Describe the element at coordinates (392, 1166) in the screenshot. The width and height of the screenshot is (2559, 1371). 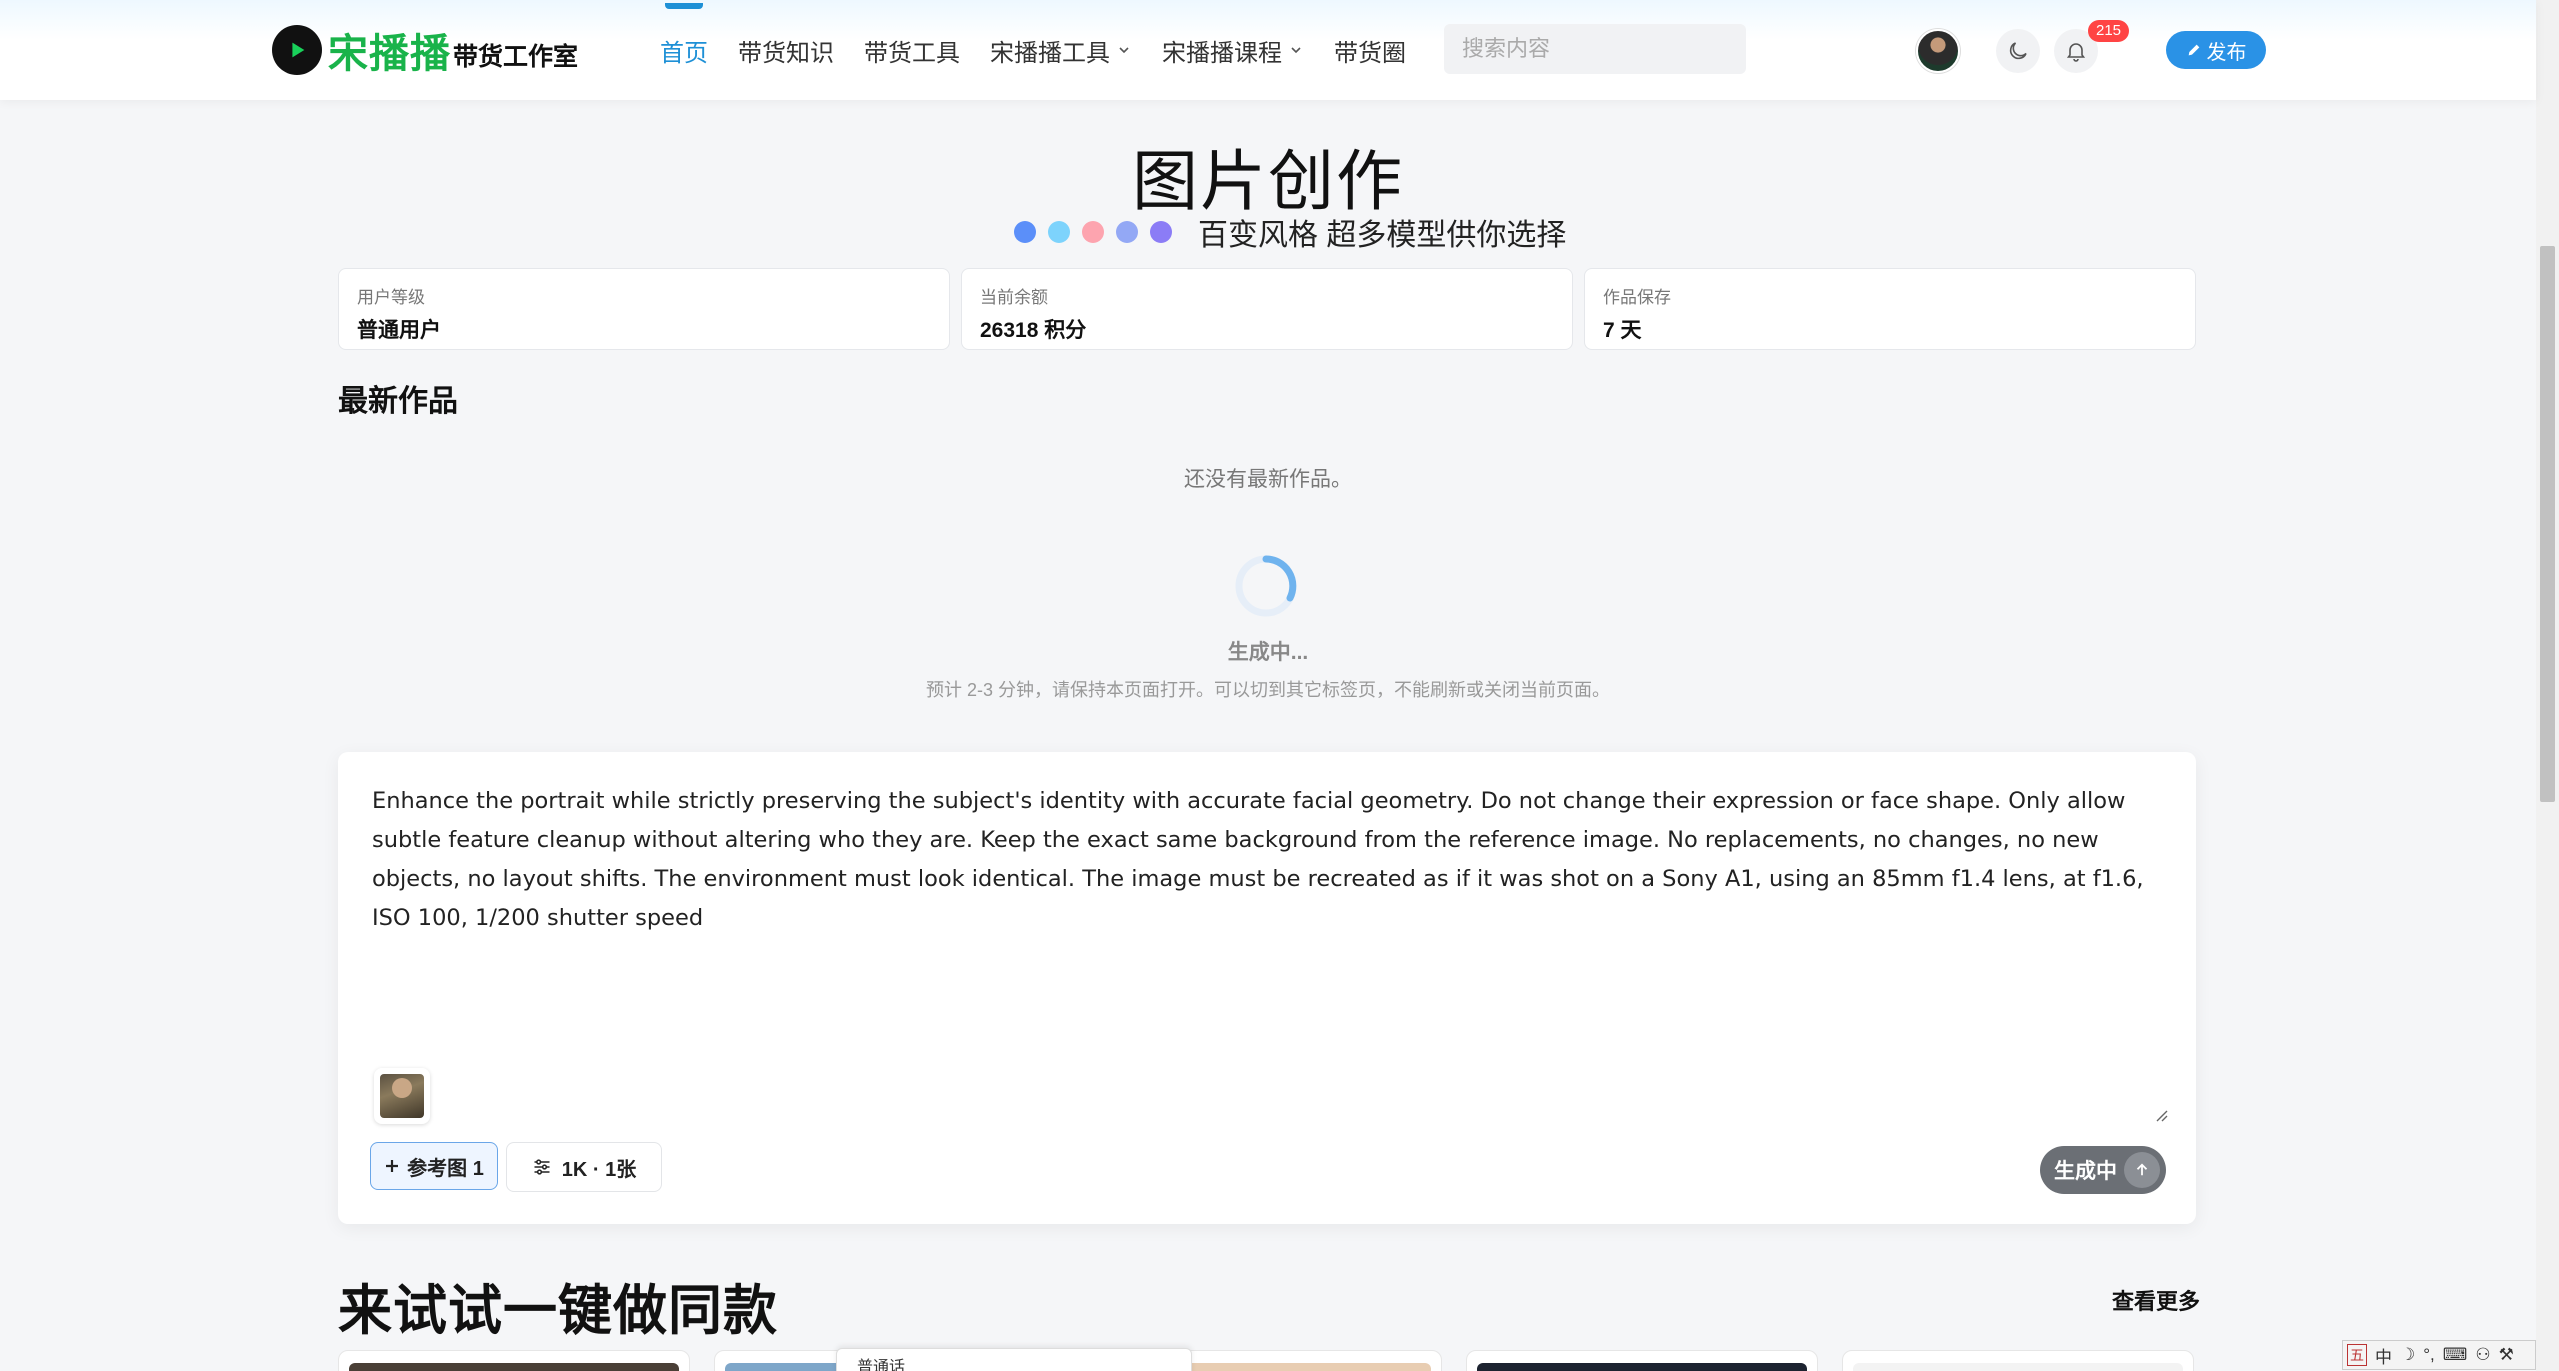
I see `plus-icon` at that location.